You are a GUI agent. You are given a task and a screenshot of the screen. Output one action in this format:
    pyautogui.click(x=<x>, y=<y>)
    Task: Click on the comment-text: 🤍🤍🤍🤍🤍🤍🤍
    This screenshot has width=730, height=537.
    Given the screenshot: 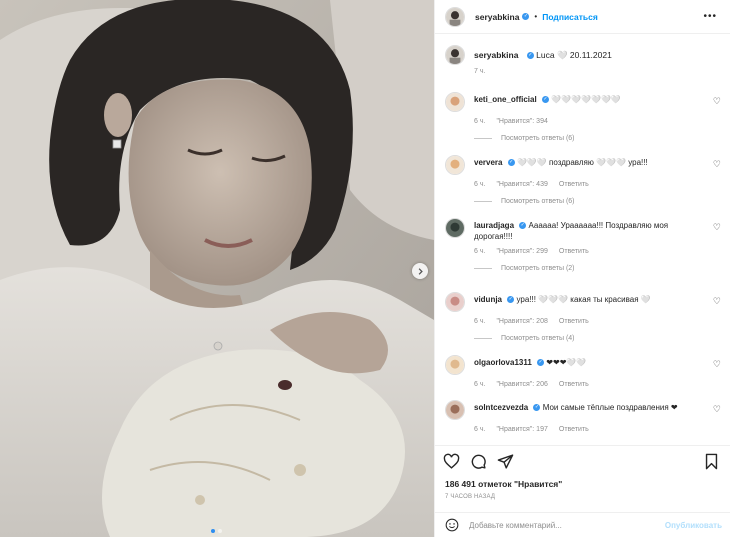 What is the action you would take?
    pyautogui.click(x=586, y=99)
    